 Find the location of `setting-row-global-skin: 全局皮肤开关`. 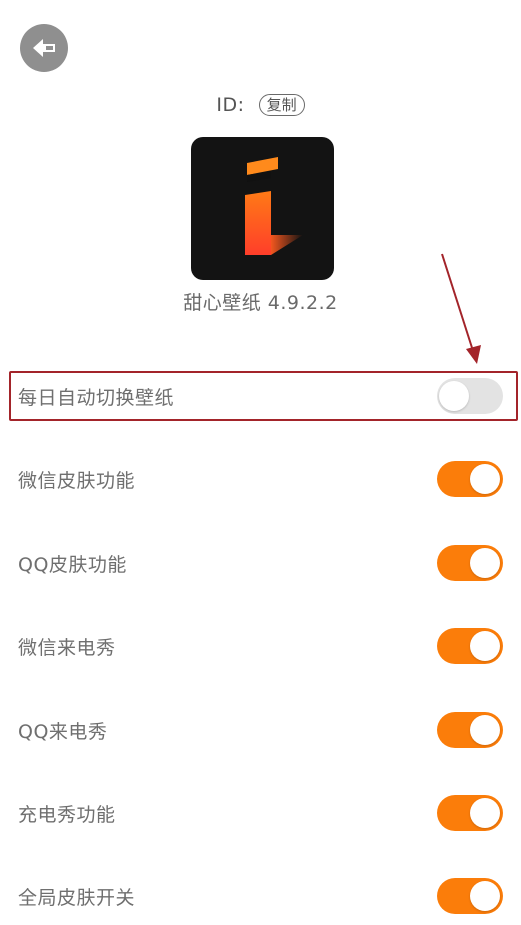

setting-row-global-skin: 全局皮肤开关 is located at coordinates (260, 896).